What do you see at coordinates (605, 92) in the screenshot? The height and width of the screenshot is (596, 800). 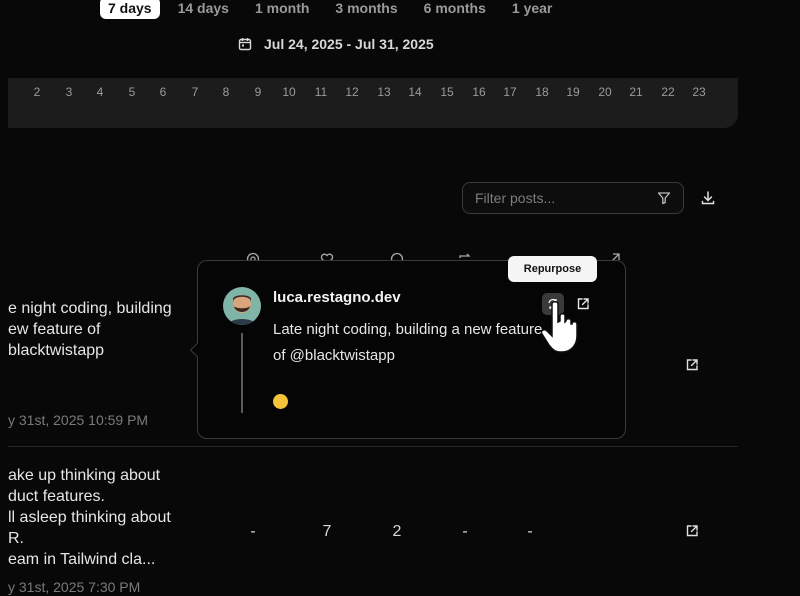 I see `hour-label: 20` at bounding box center [605, 92].